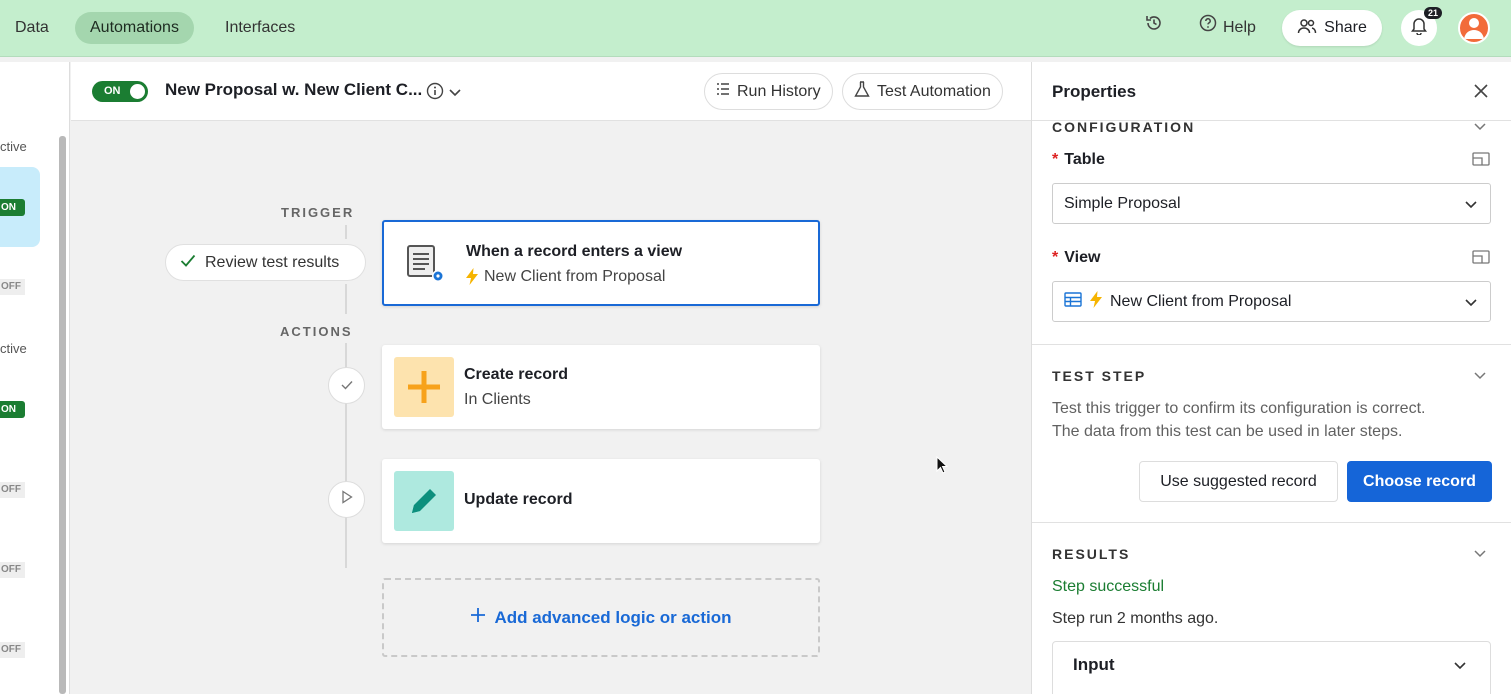  I want to click on help-label: Help, so click(1239, 27).